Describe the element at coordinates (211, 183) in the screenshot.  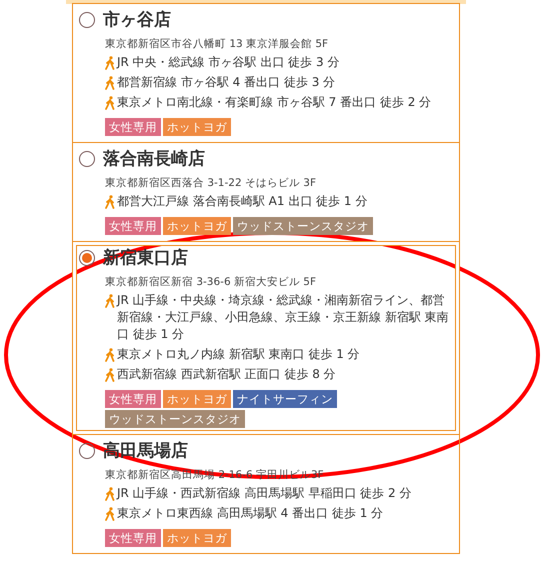
I see `store-address: 東京都新宿区西落合 3-1-22 そはらビル 3F` at that location.